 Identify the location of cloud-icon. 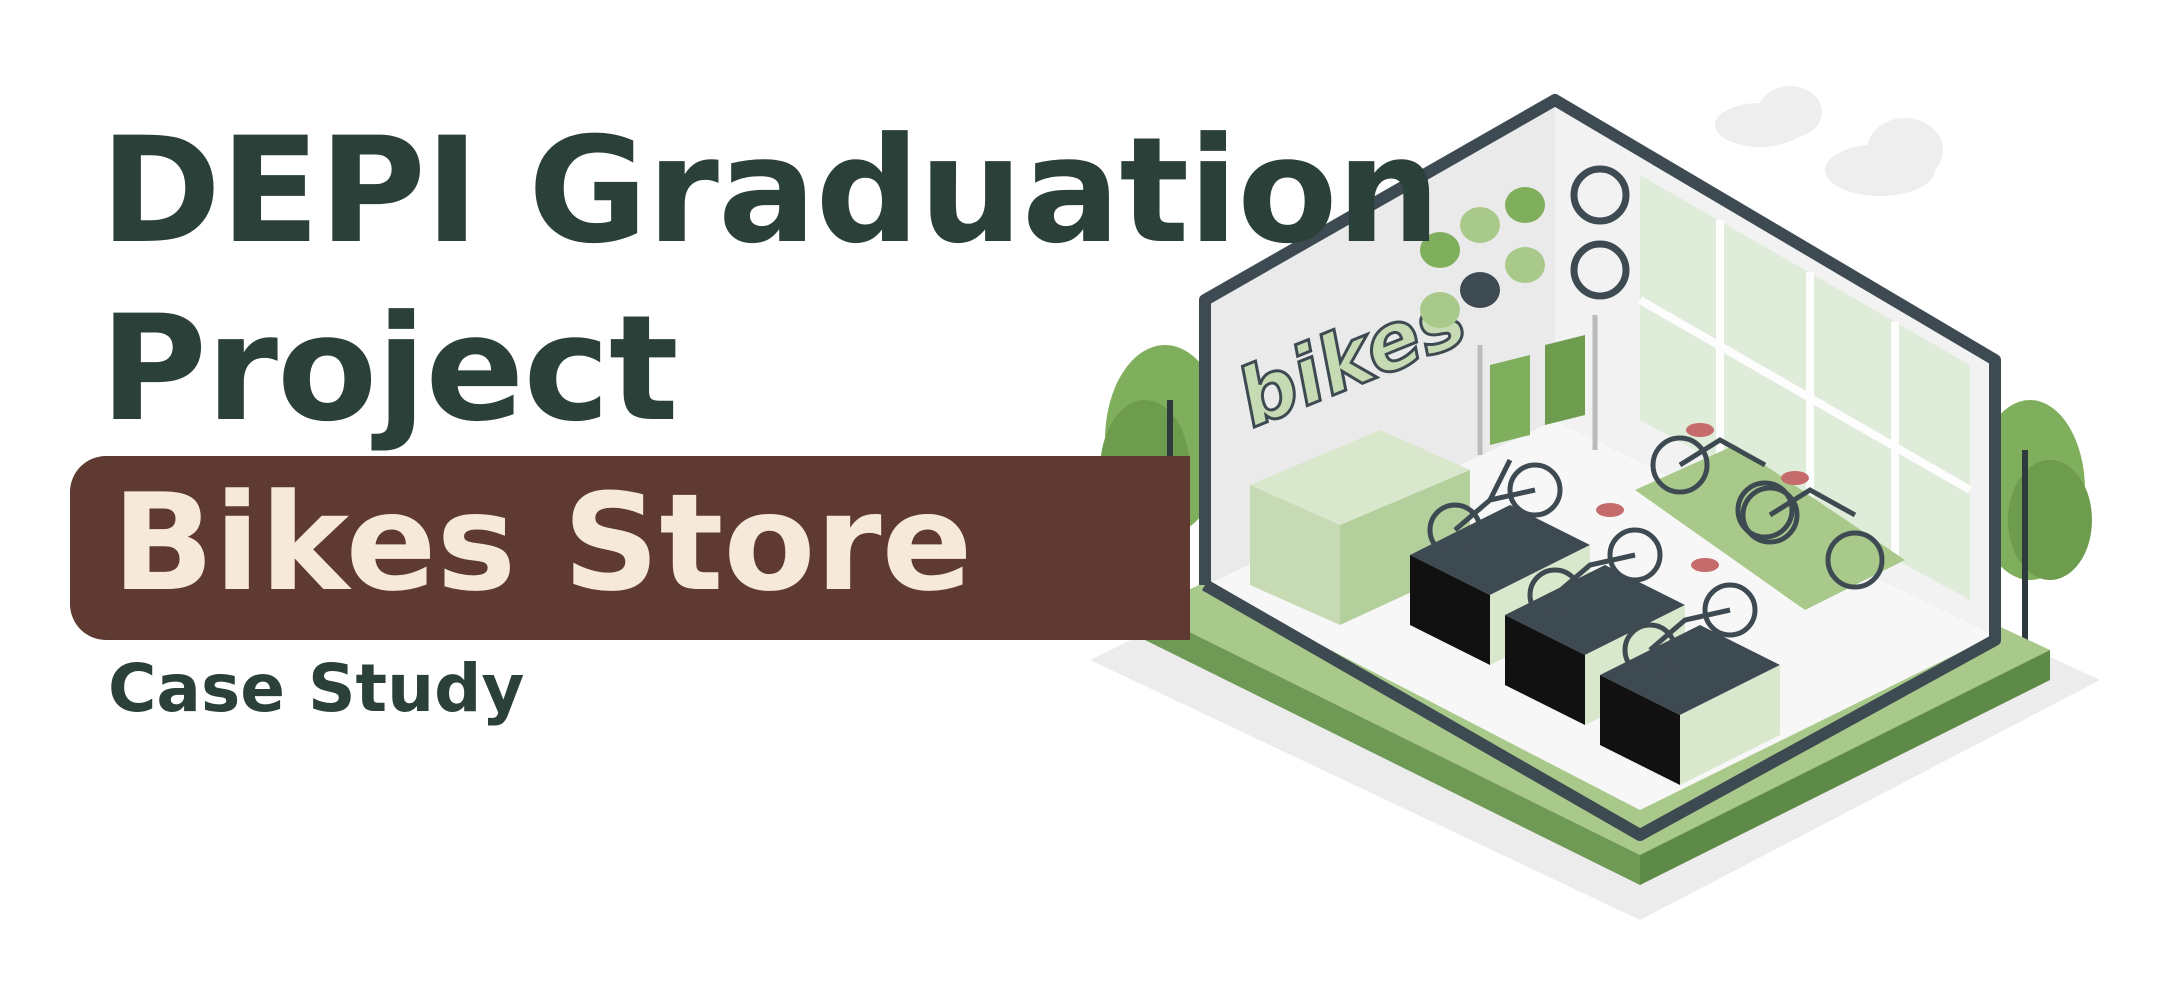
(1829, 141).